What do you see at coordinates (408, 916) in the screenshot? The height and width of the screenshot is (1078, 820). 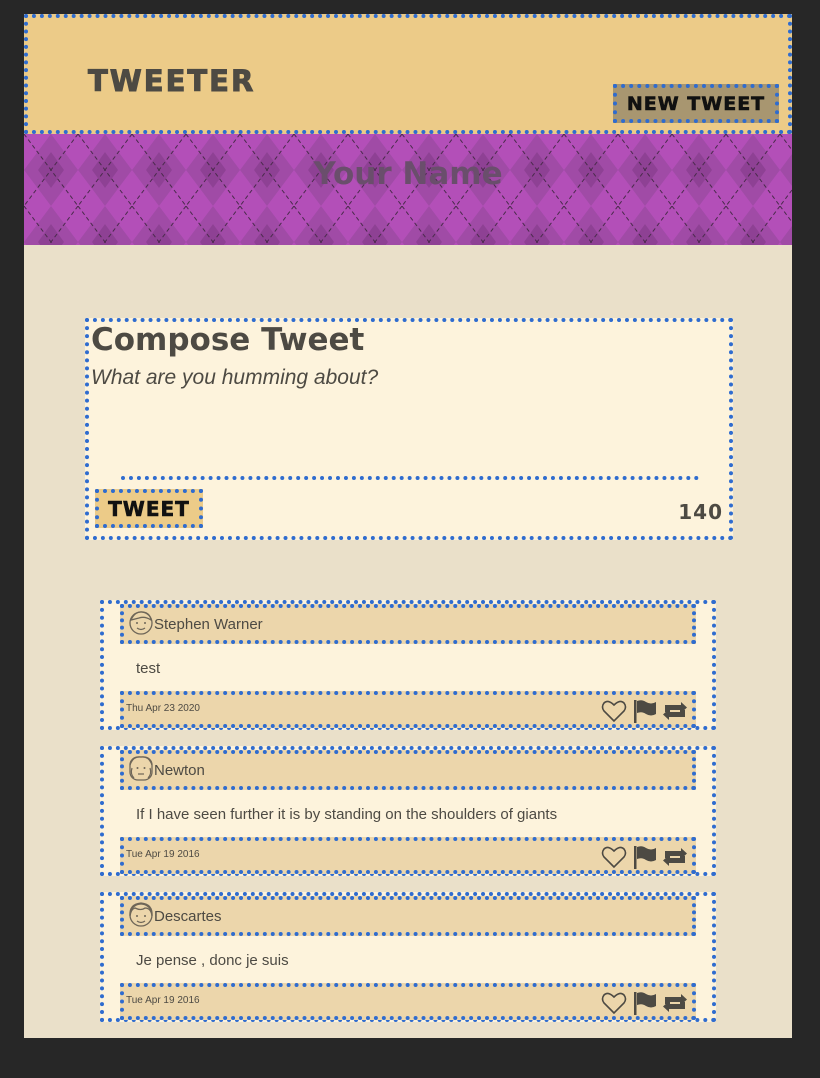 I see `tweet-header: Descartes` at bounding box center [408, 916].